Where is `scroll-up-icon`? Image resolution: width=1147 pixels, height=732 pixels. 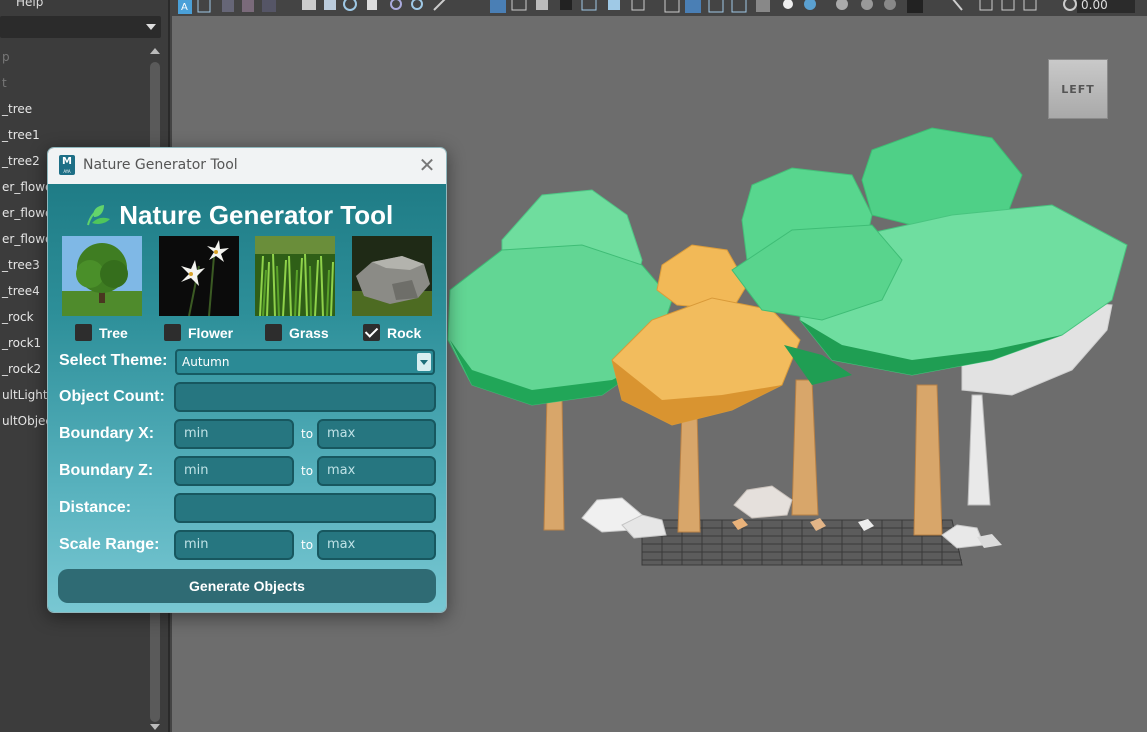
scroll-up-icon is located at coordinates (155, 51).